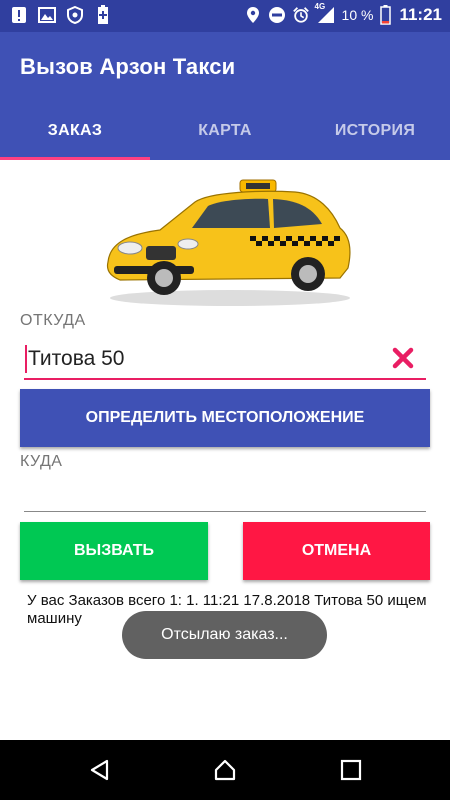 Image resolution: width=450 pixels, height=800 pixels. I want to click on recents-icon, so click(351, 770).